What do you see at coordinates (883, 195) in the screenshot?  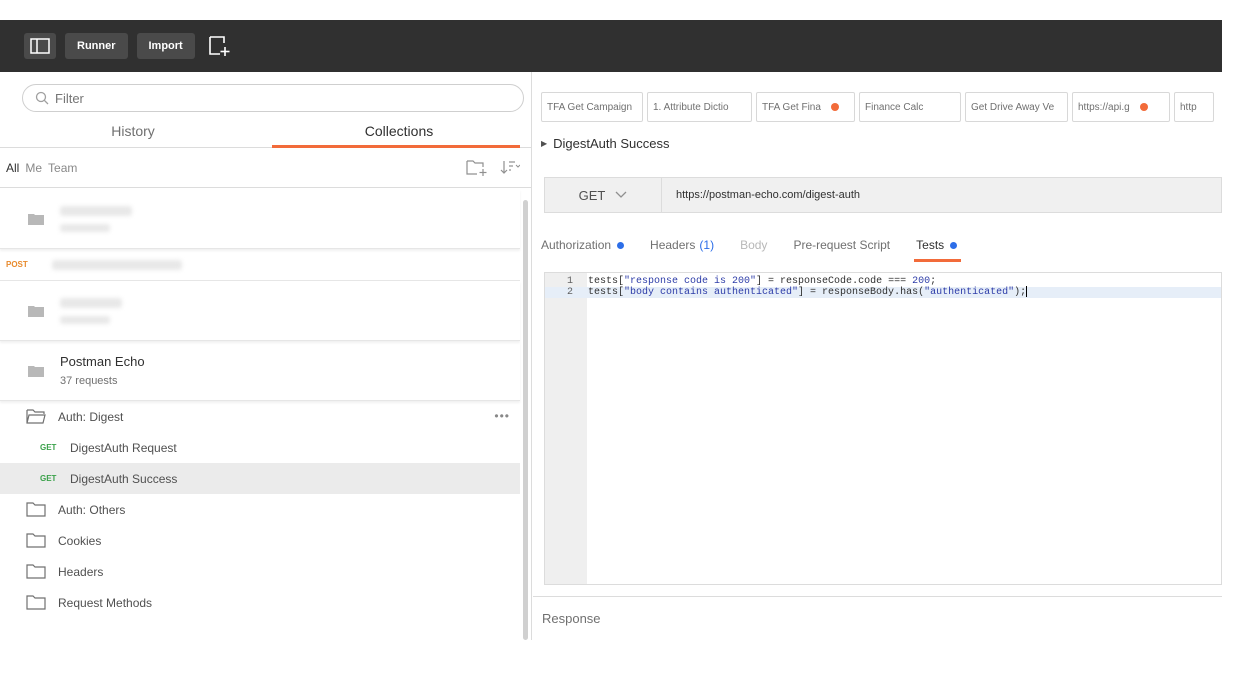 I see `url-bar: GET https://postman-echo.com/digest-auth` at bounding box center [883, 195].